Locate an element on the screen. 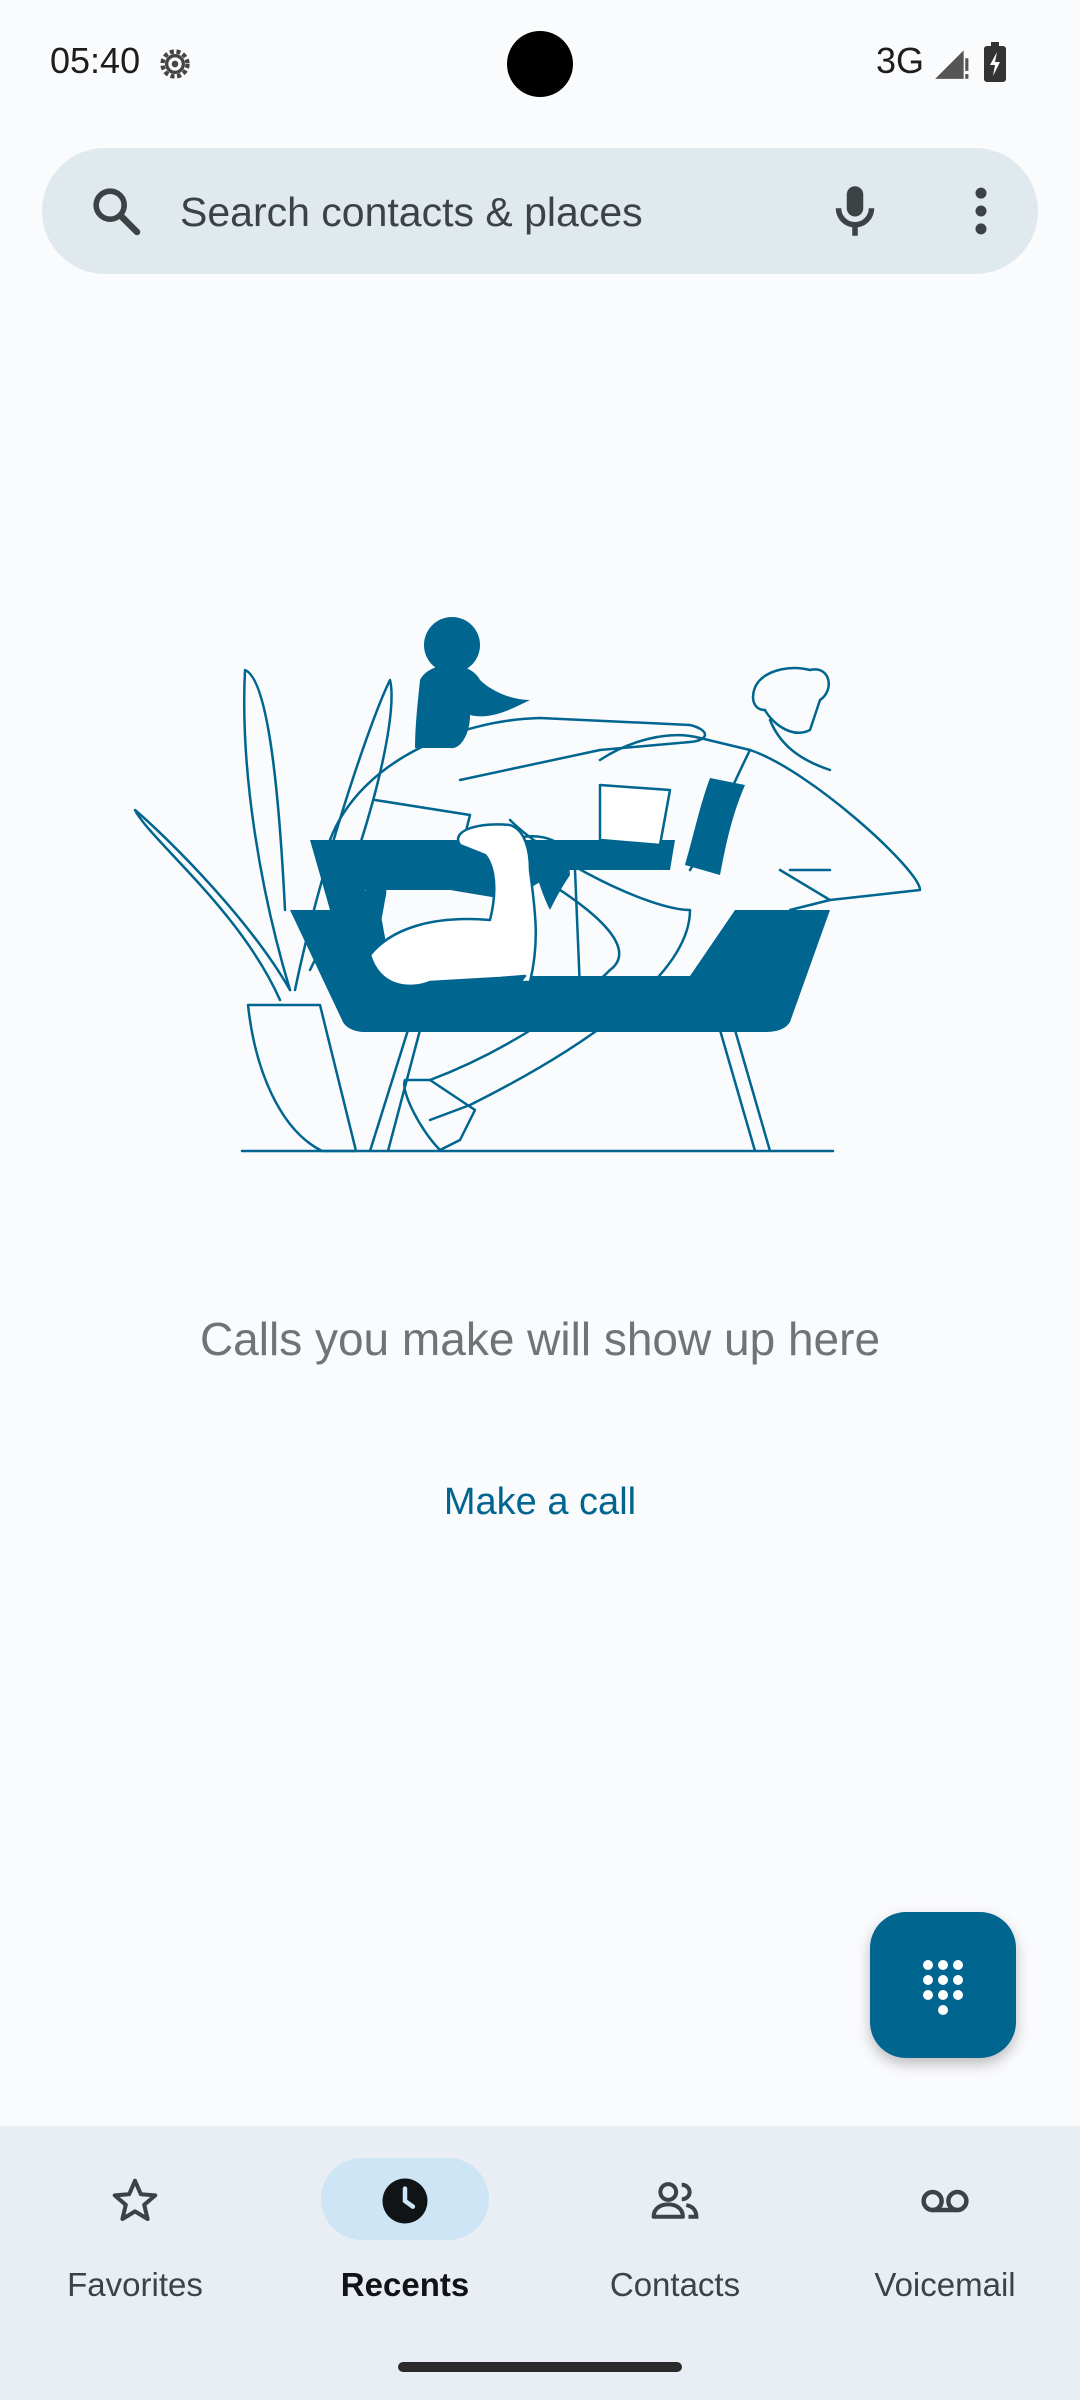 This screenshot has width=1080, height=2400. camera-cutout is located at coordinates (540, 64).